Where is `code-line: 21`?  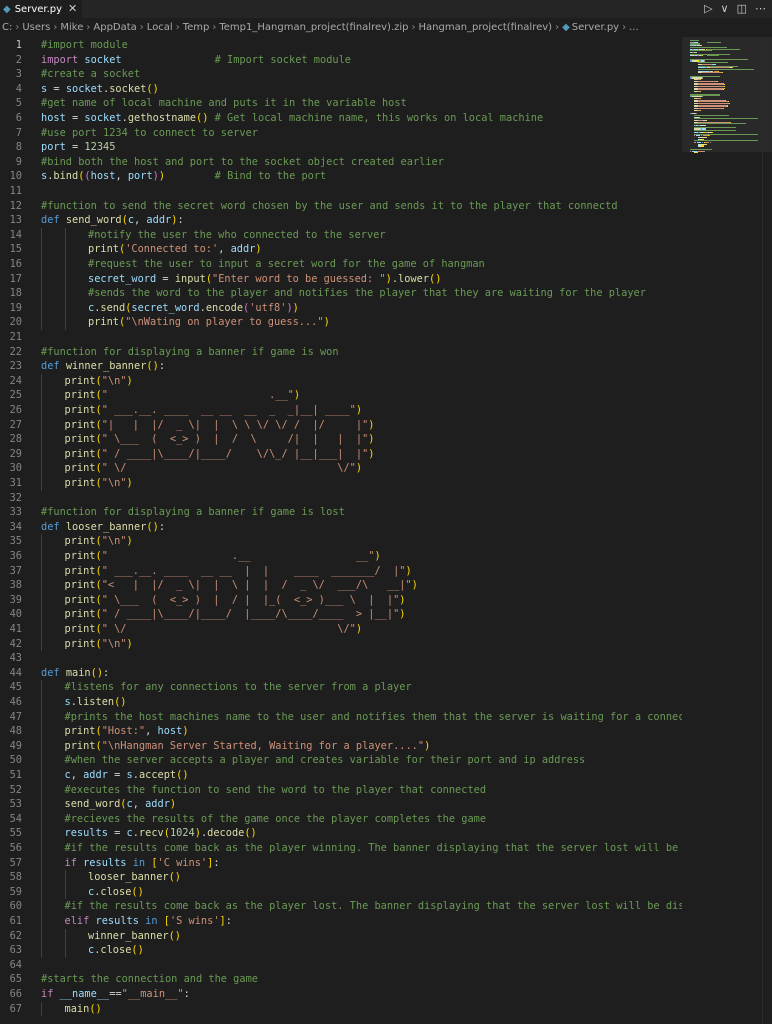 code-line: 21 is located at coordinates (341, 337).